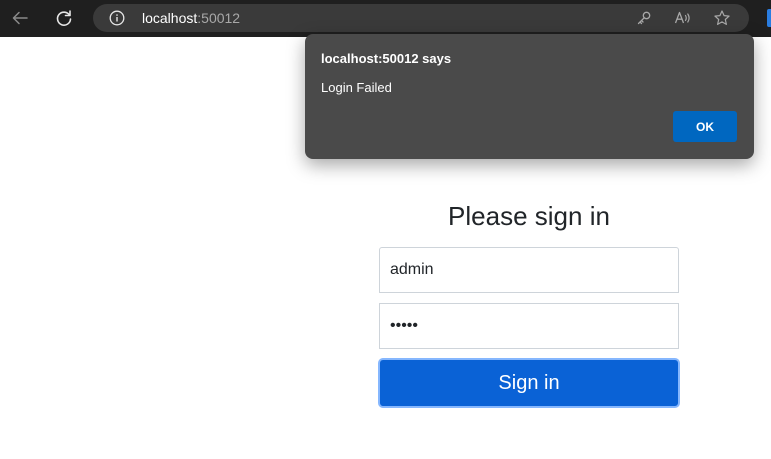  Describe the element at coordinates (682, 18) in the screenshot. I see `read-aloud-icon` at that location.